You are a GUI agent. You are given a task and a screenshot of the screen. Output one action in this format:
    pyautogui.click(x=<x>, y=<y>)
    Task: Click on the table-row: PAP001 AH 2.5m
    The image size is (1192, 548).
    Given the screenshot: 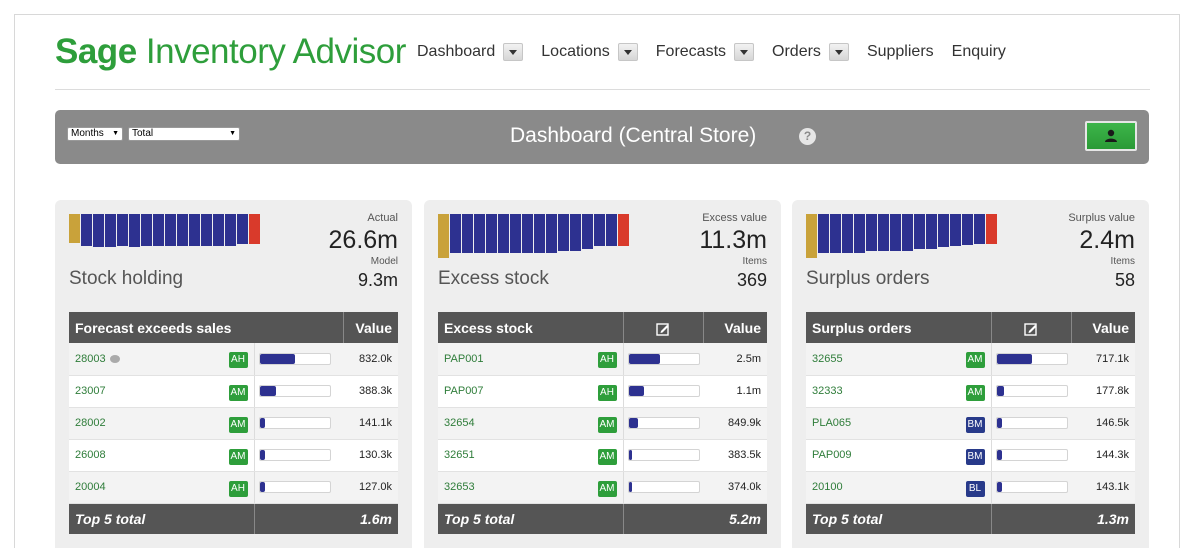 What is the action you would take?
    pyautogui.click(x=602, y=359)
    